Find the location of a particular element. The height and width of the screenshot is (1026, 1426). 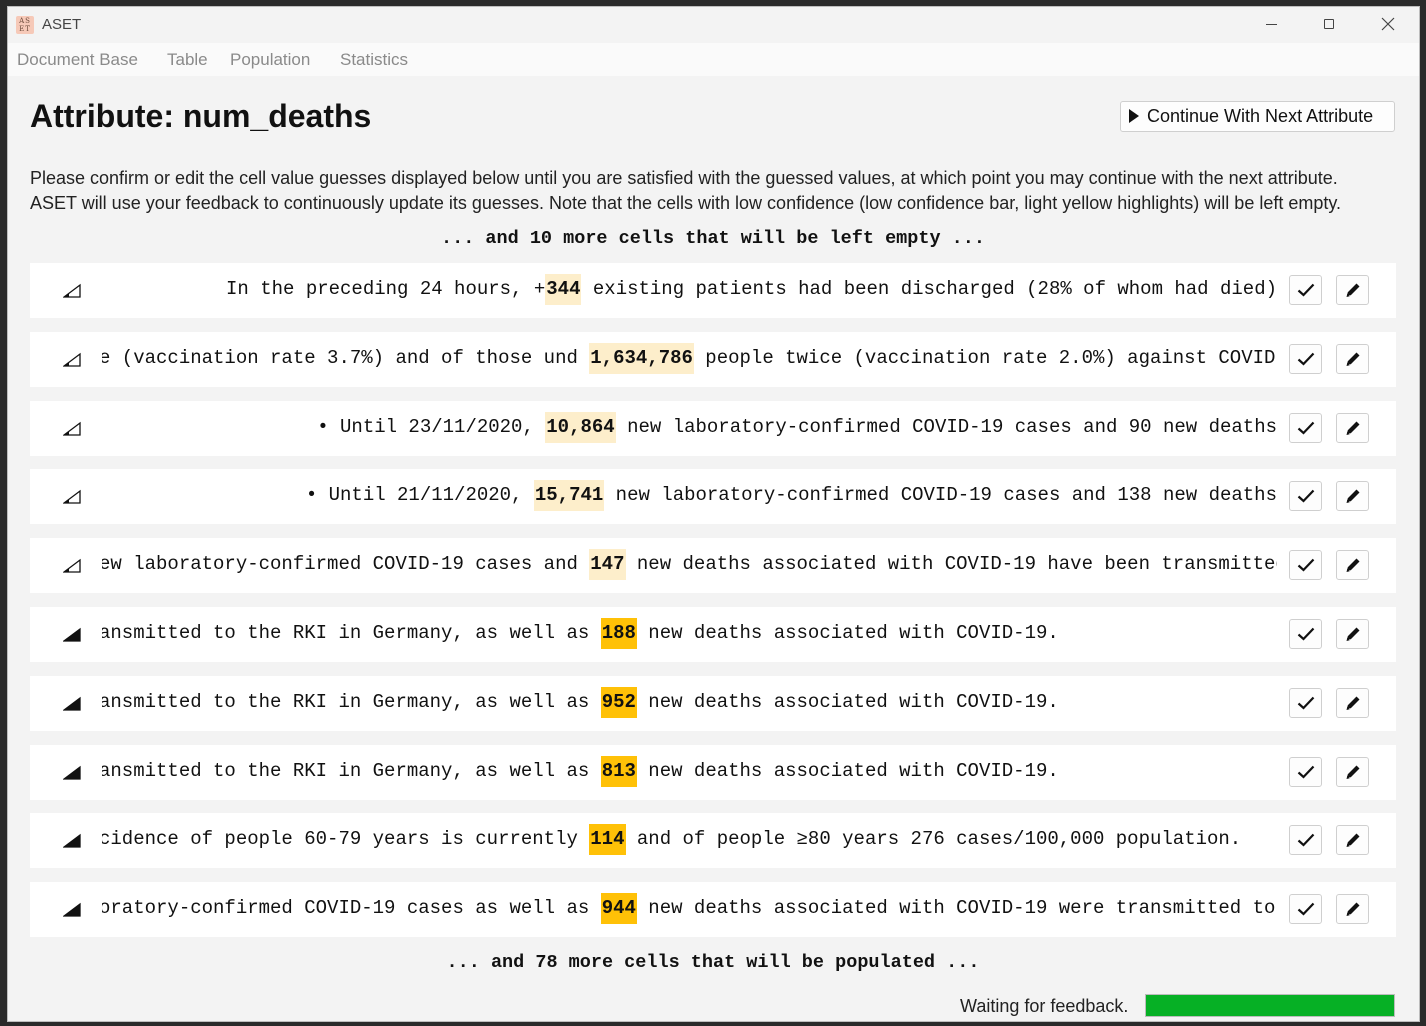

menu-statistics: Statistics is located at coordinates (374, 60).